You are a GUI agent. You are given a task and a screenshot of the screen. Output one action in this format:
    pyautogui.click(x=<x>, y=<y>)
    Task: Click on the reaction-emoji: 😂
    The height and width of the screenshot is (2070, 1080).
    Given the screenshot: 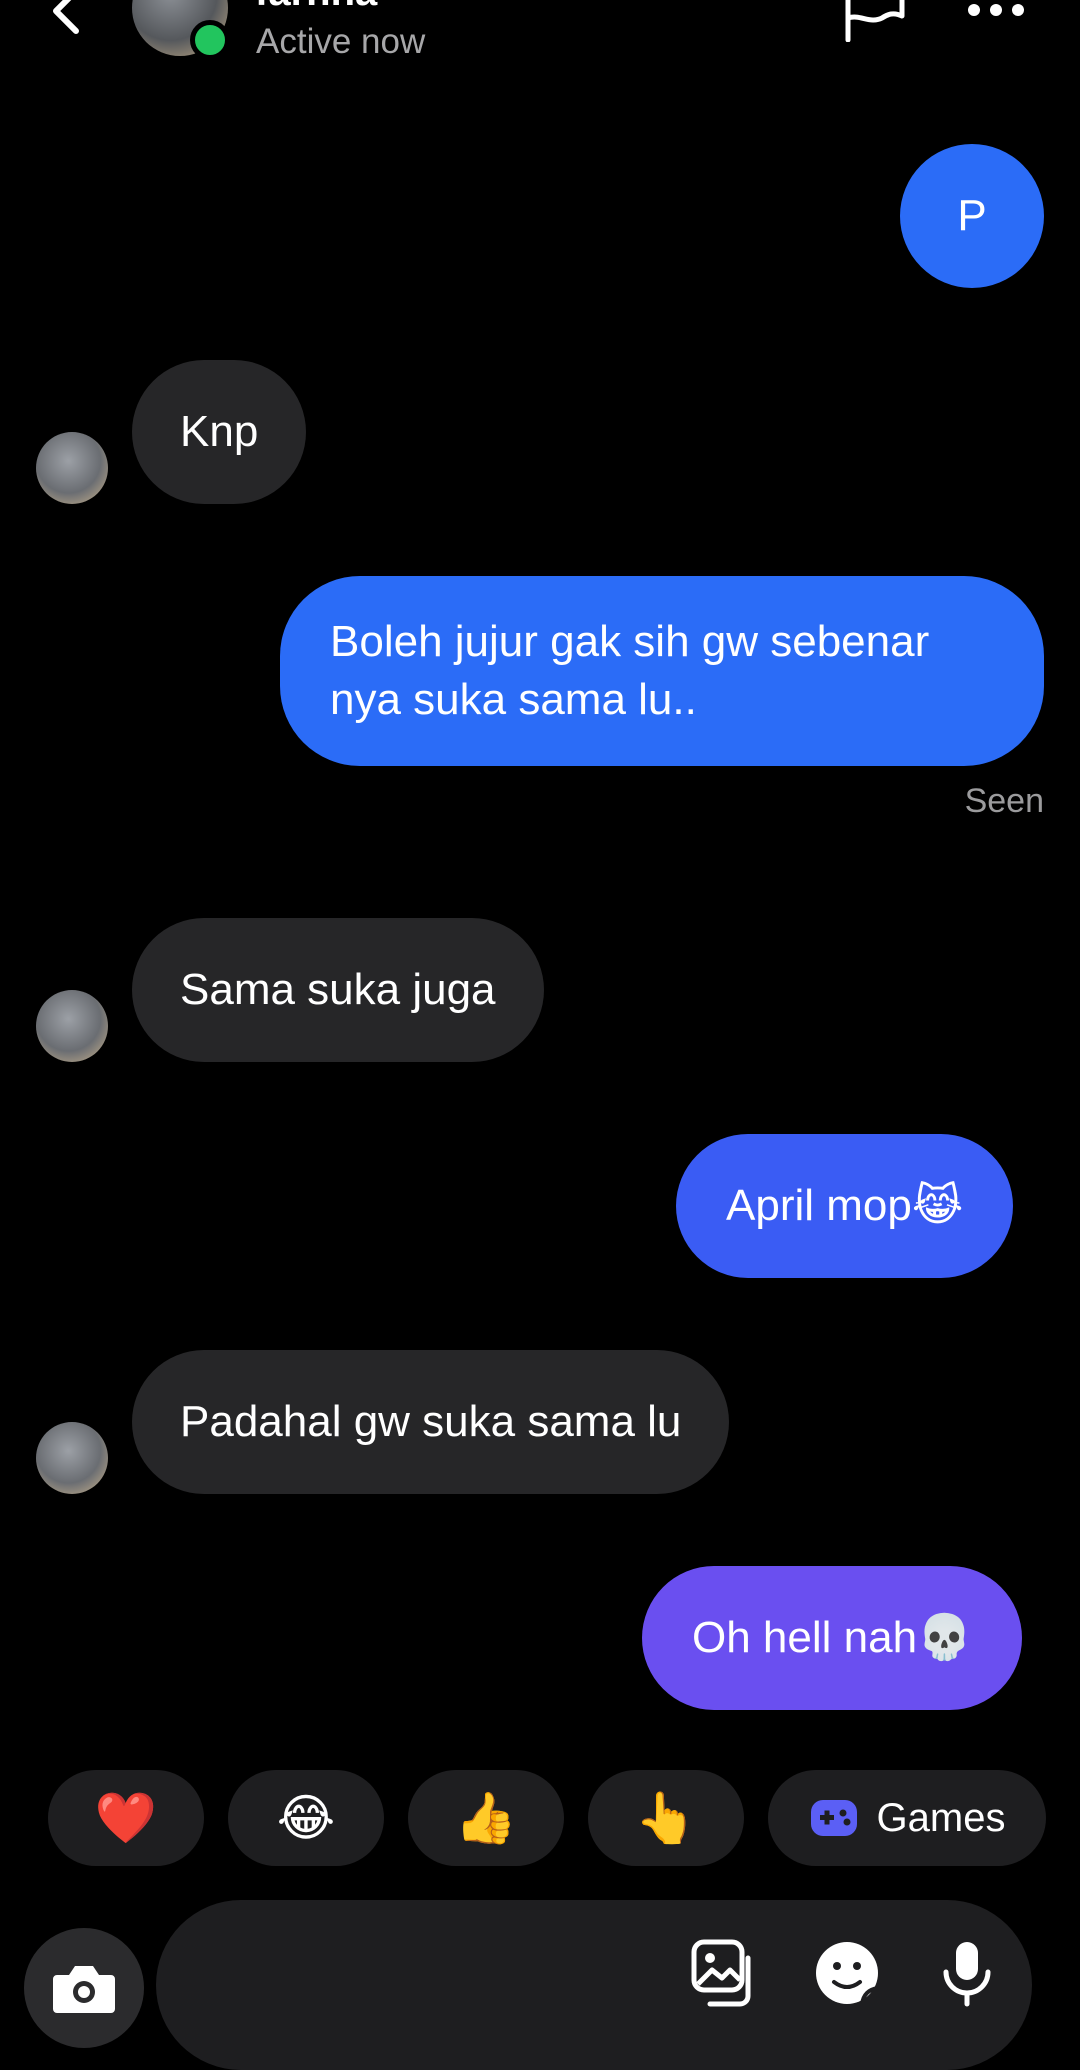 What is the action you would take?
    pyautogui.click(x=306, y=1818)
    